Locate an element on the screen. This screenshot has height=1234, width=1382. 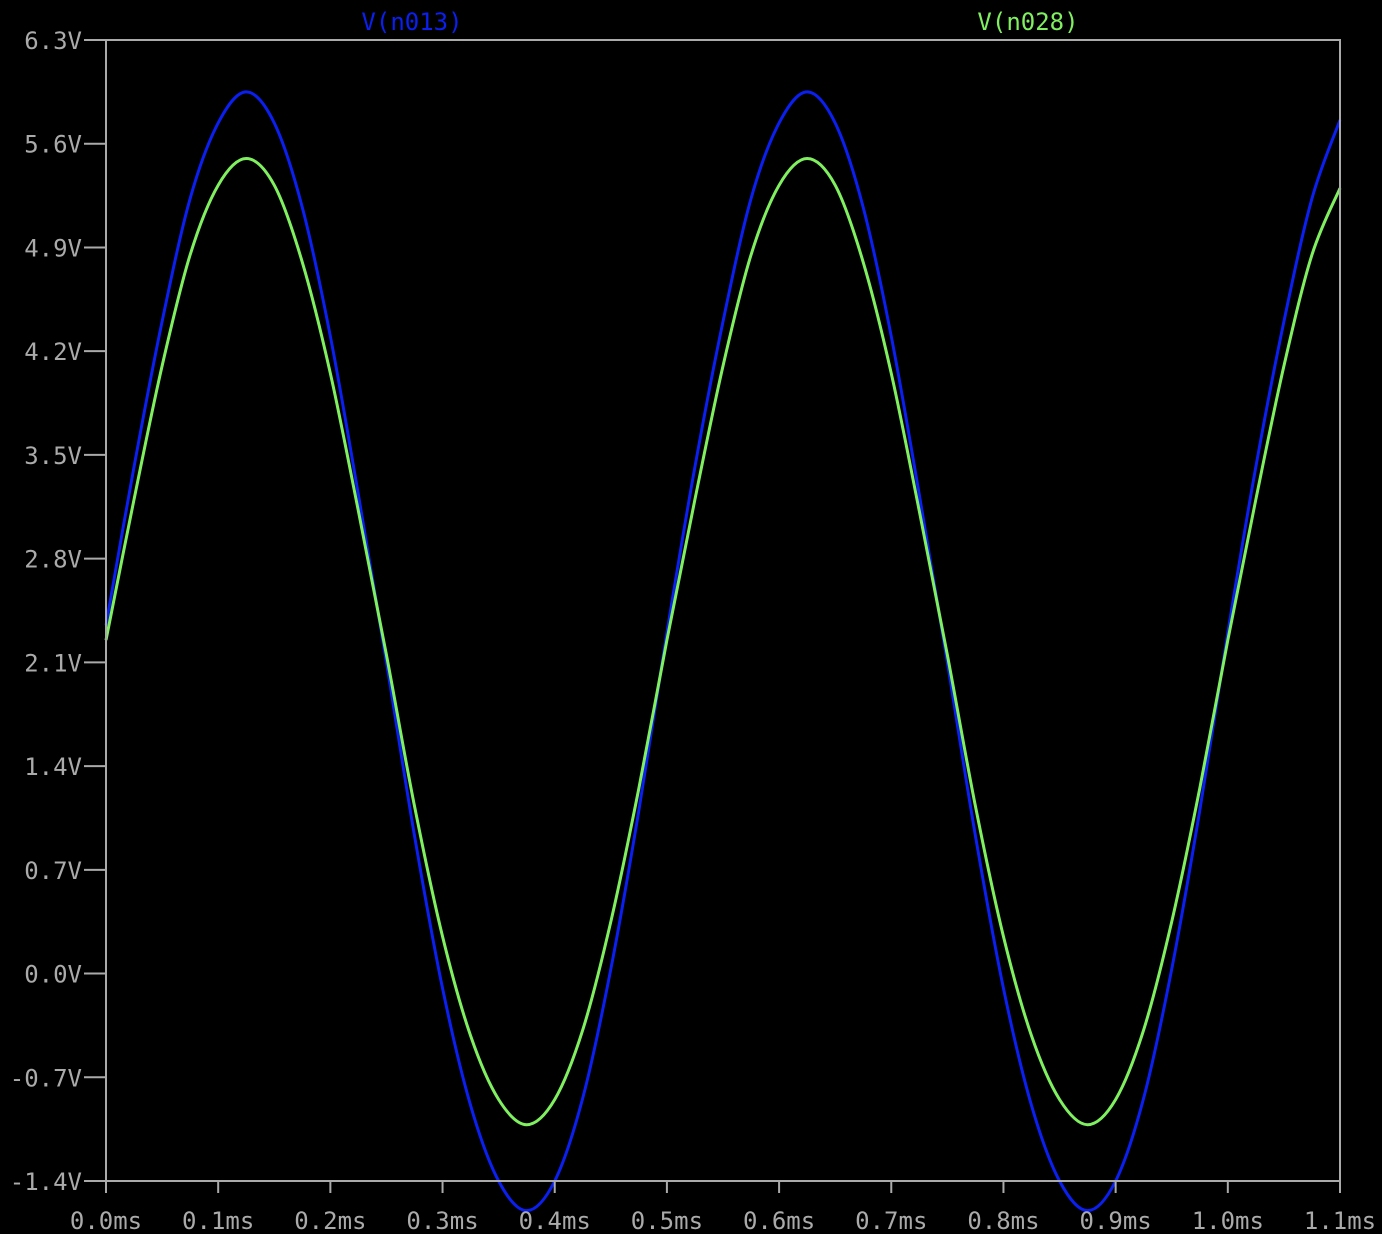
x-tick-label: 0.0ms is located at coordinates (106, 1220).